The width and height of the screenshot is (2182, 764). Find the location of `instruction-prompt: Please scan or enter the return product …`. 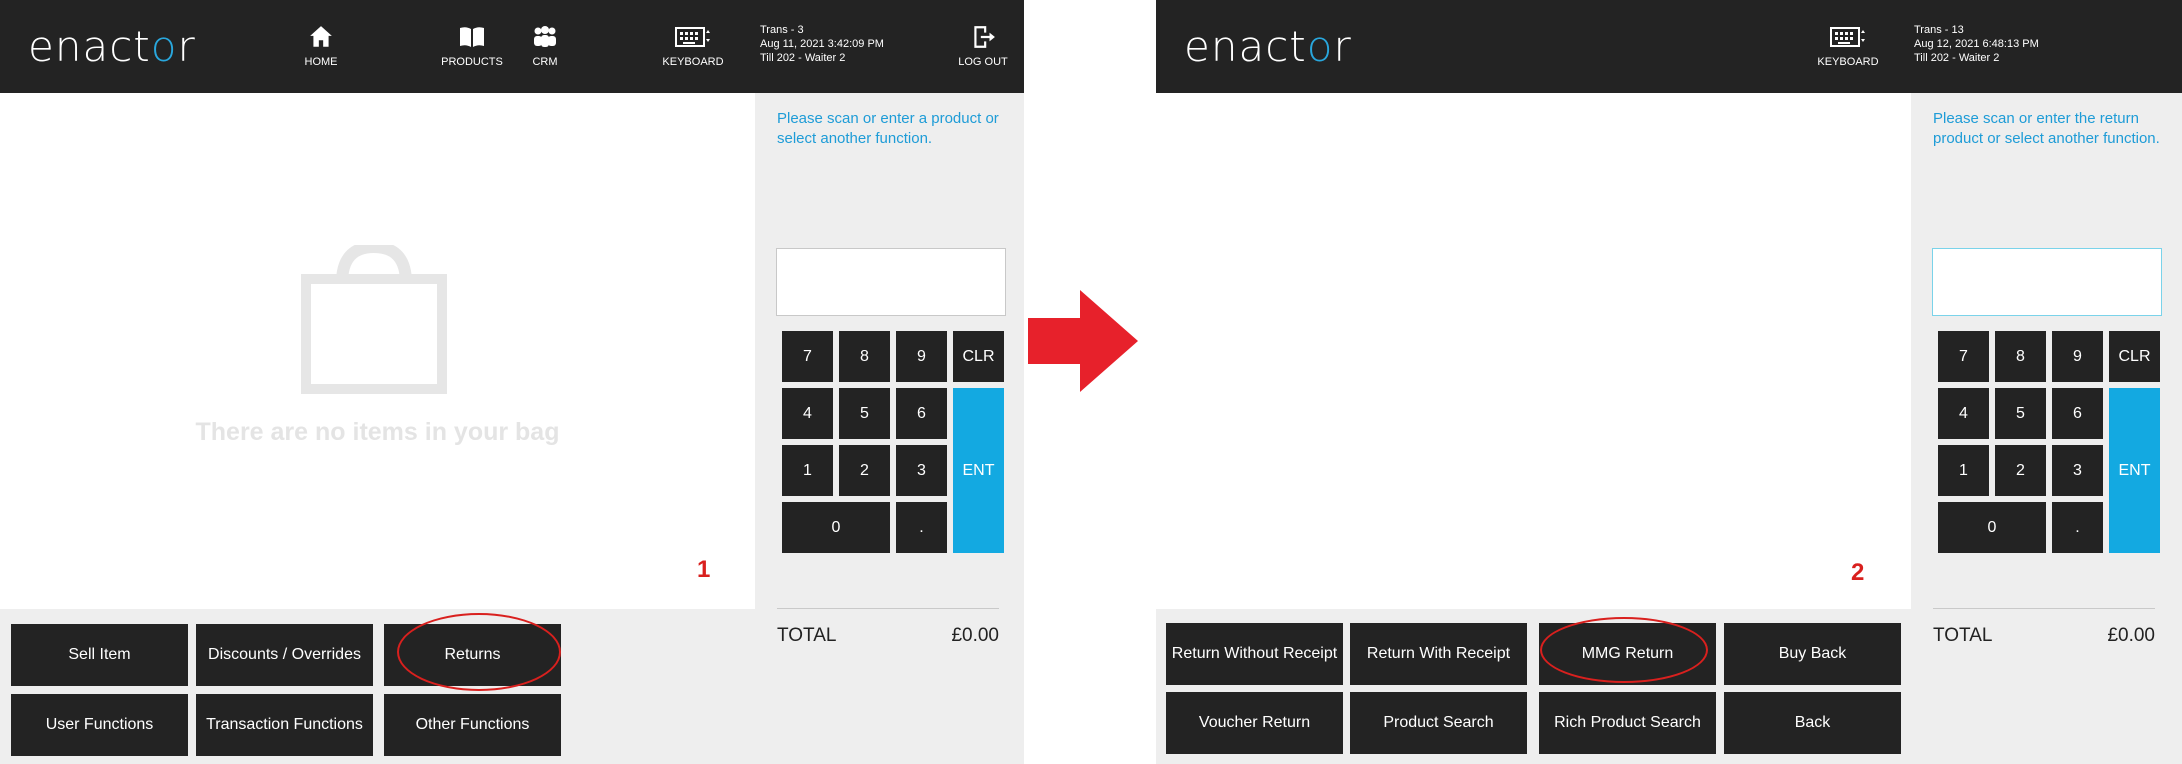

instruction-prompt: Please scan or enter the return product … is located at coordinates (2046, 128).